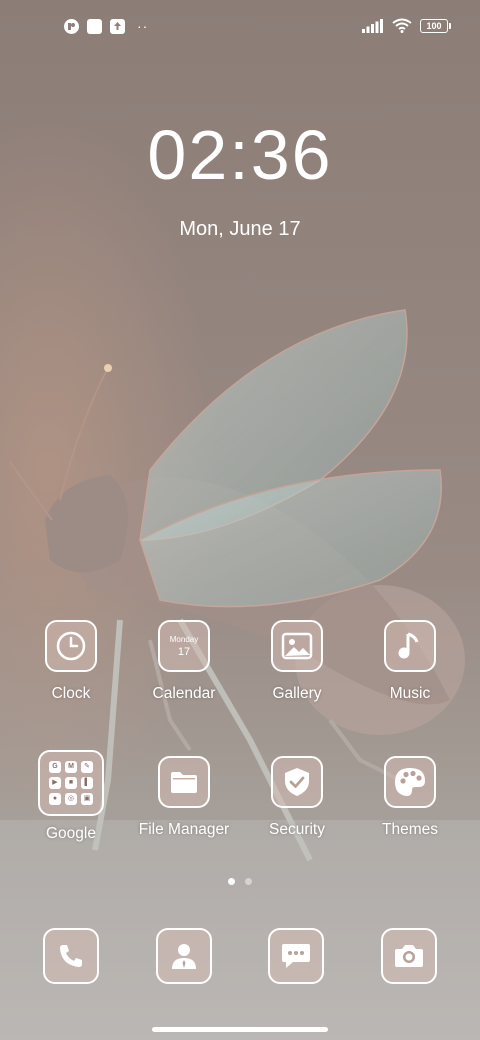  Describe the element at coordinates (410, 693) in the screenshot. I see `app-label: Music` at that location.